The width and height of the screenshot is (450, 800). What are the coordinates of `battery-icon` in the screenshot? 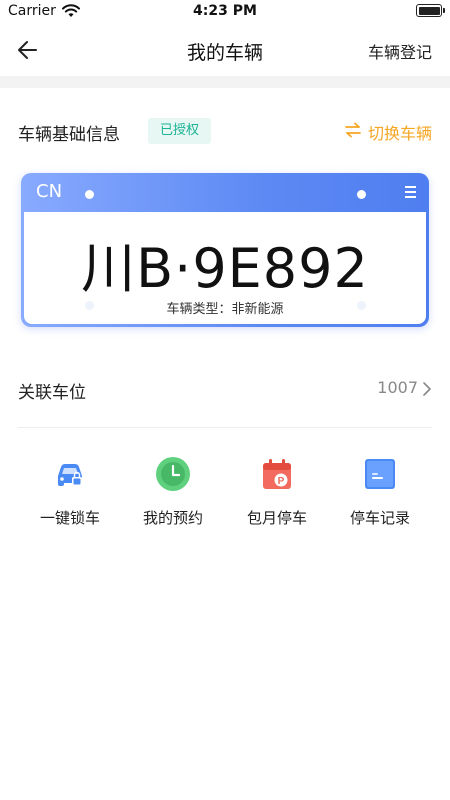 It's located at (430, 10).